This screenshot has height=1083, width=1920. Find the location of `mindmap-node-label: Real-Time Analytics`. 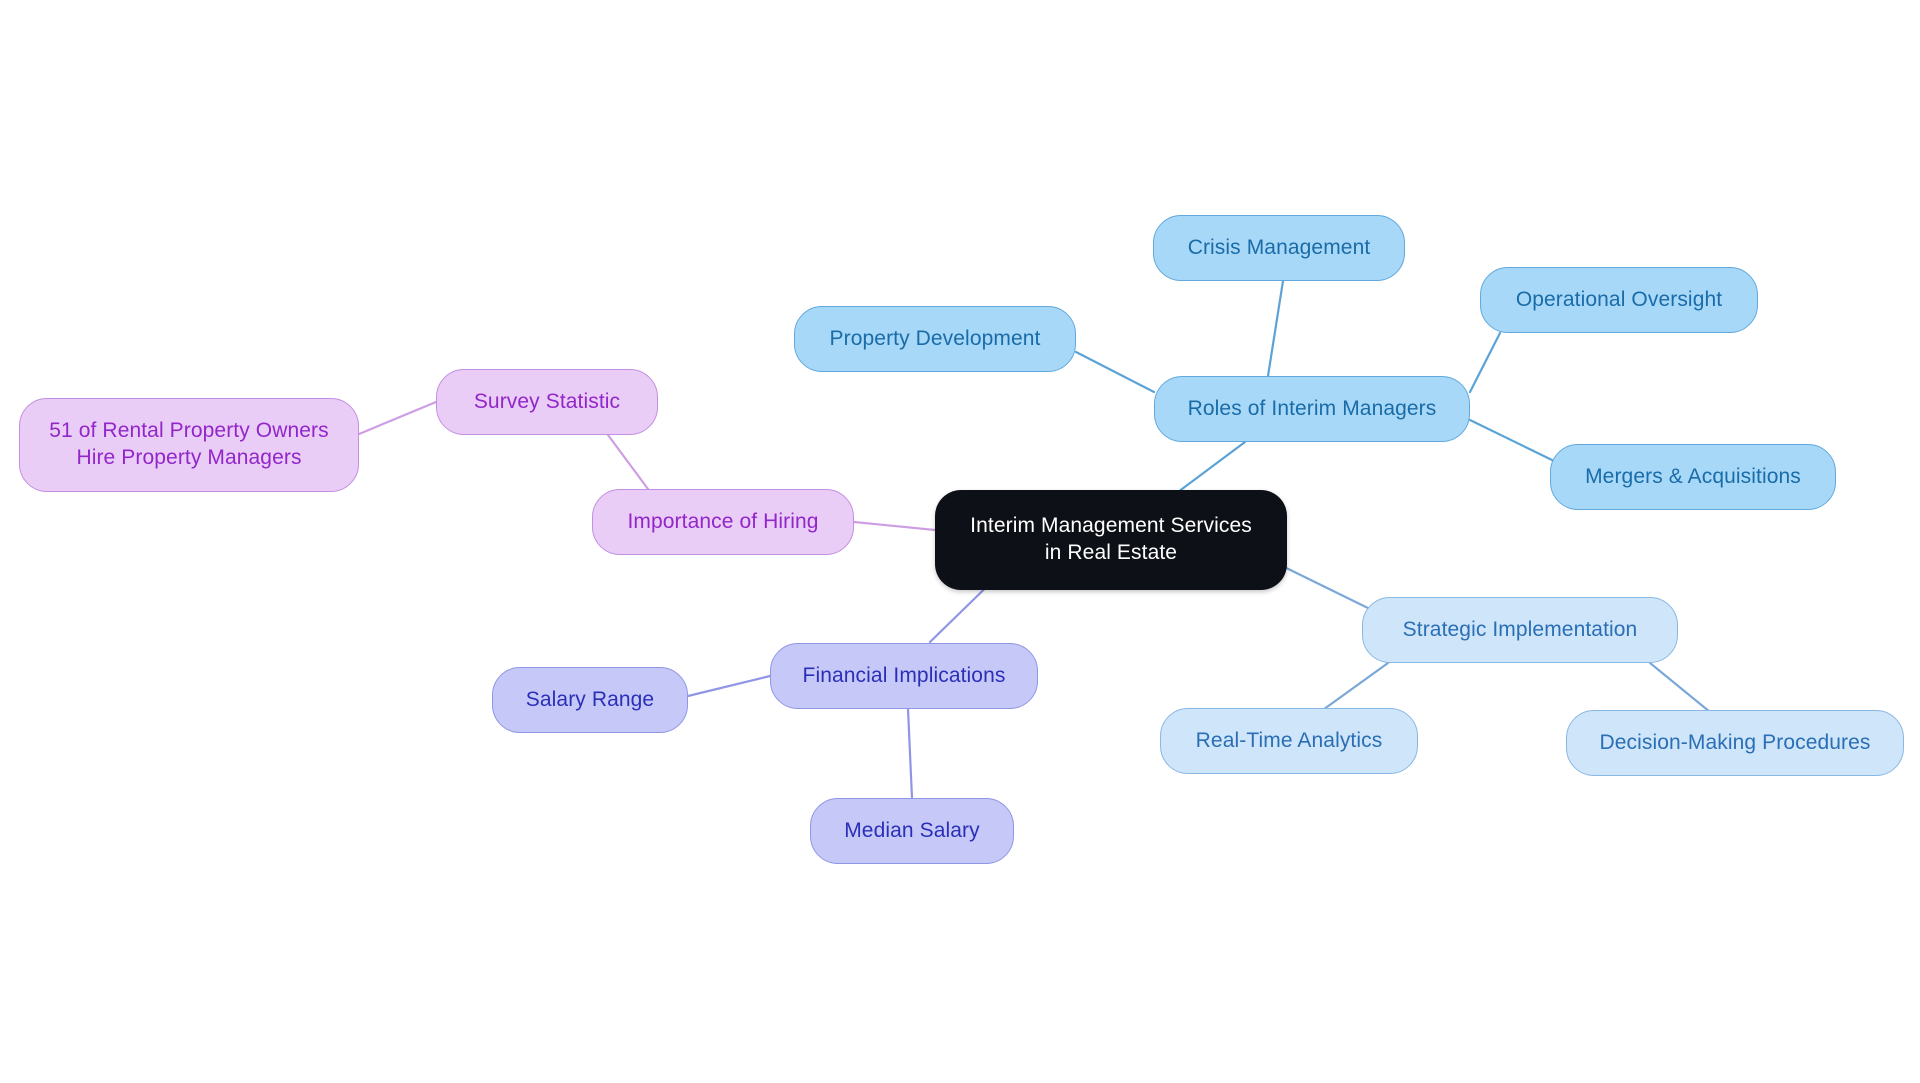

mindmap-node-label: Real-Time Analytics is located at coordinates (1289, 740).